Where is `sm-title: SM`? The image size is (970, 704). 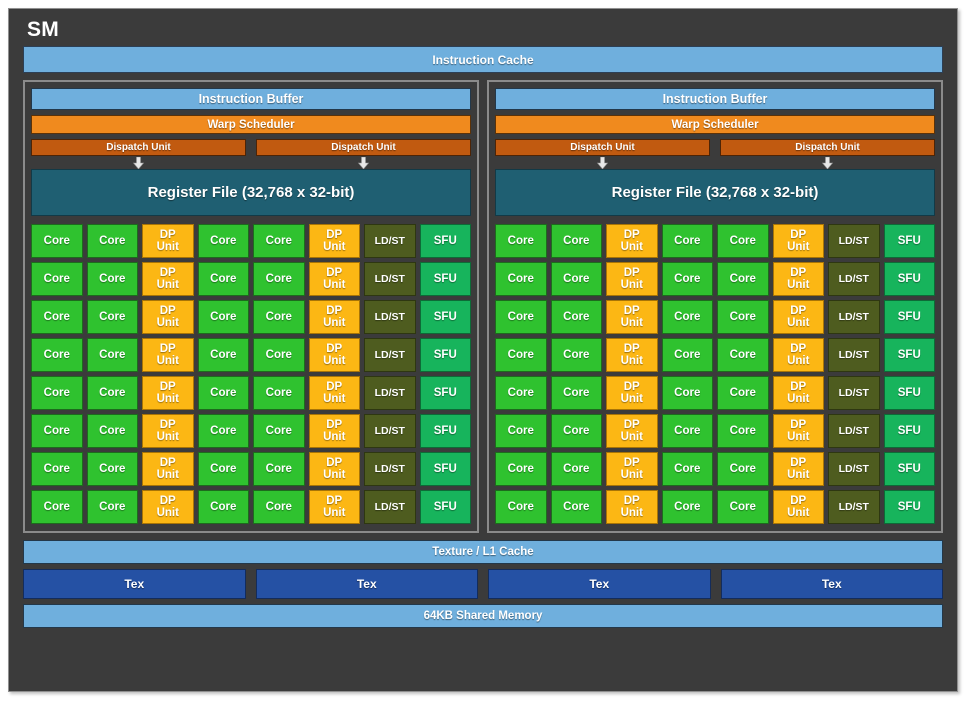
sm-title: SM is located at coordinates (43, 29).